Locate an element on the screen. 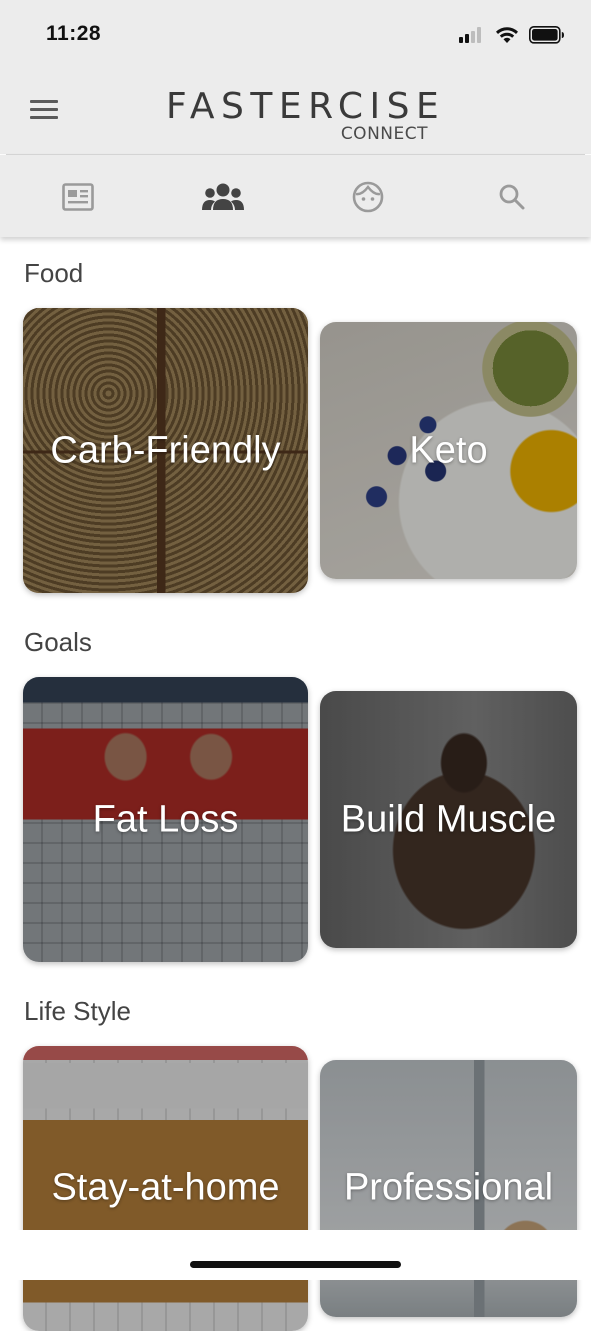 The image size is (591, 1331). signal-icon is located at coordinates (470, 35).